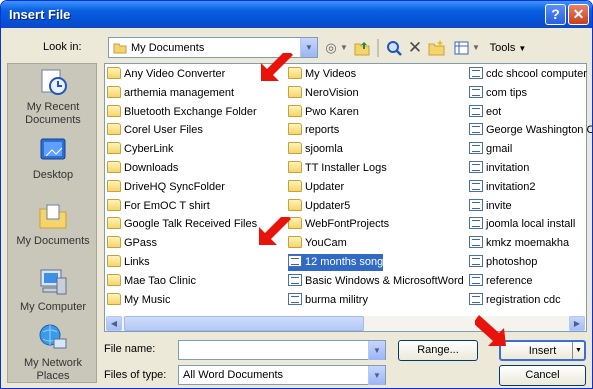 The height and width of the screenshot is (389, 593). What do you see at coordinates (138, 300) in the screenshot?
I see `folder-item: My Music` at bounding box center [138, 300].